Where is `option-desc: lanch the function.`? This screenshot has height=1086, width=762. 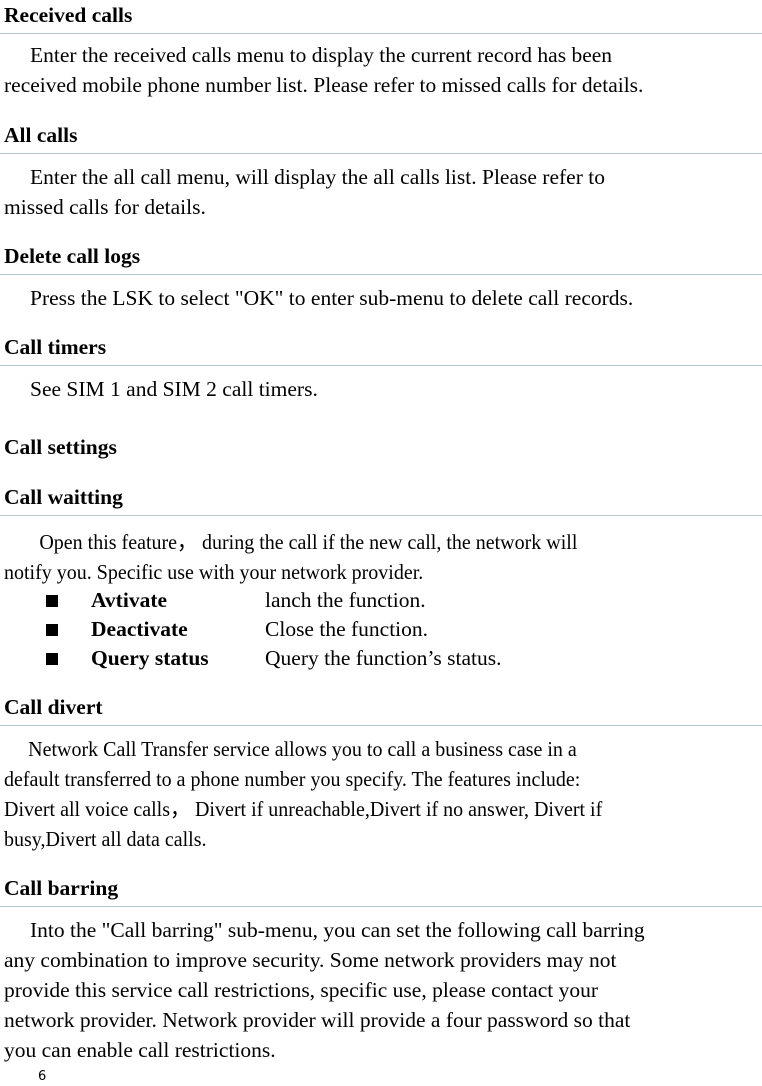 option-desc: lanch the function. is located at coordinates (345, 600).